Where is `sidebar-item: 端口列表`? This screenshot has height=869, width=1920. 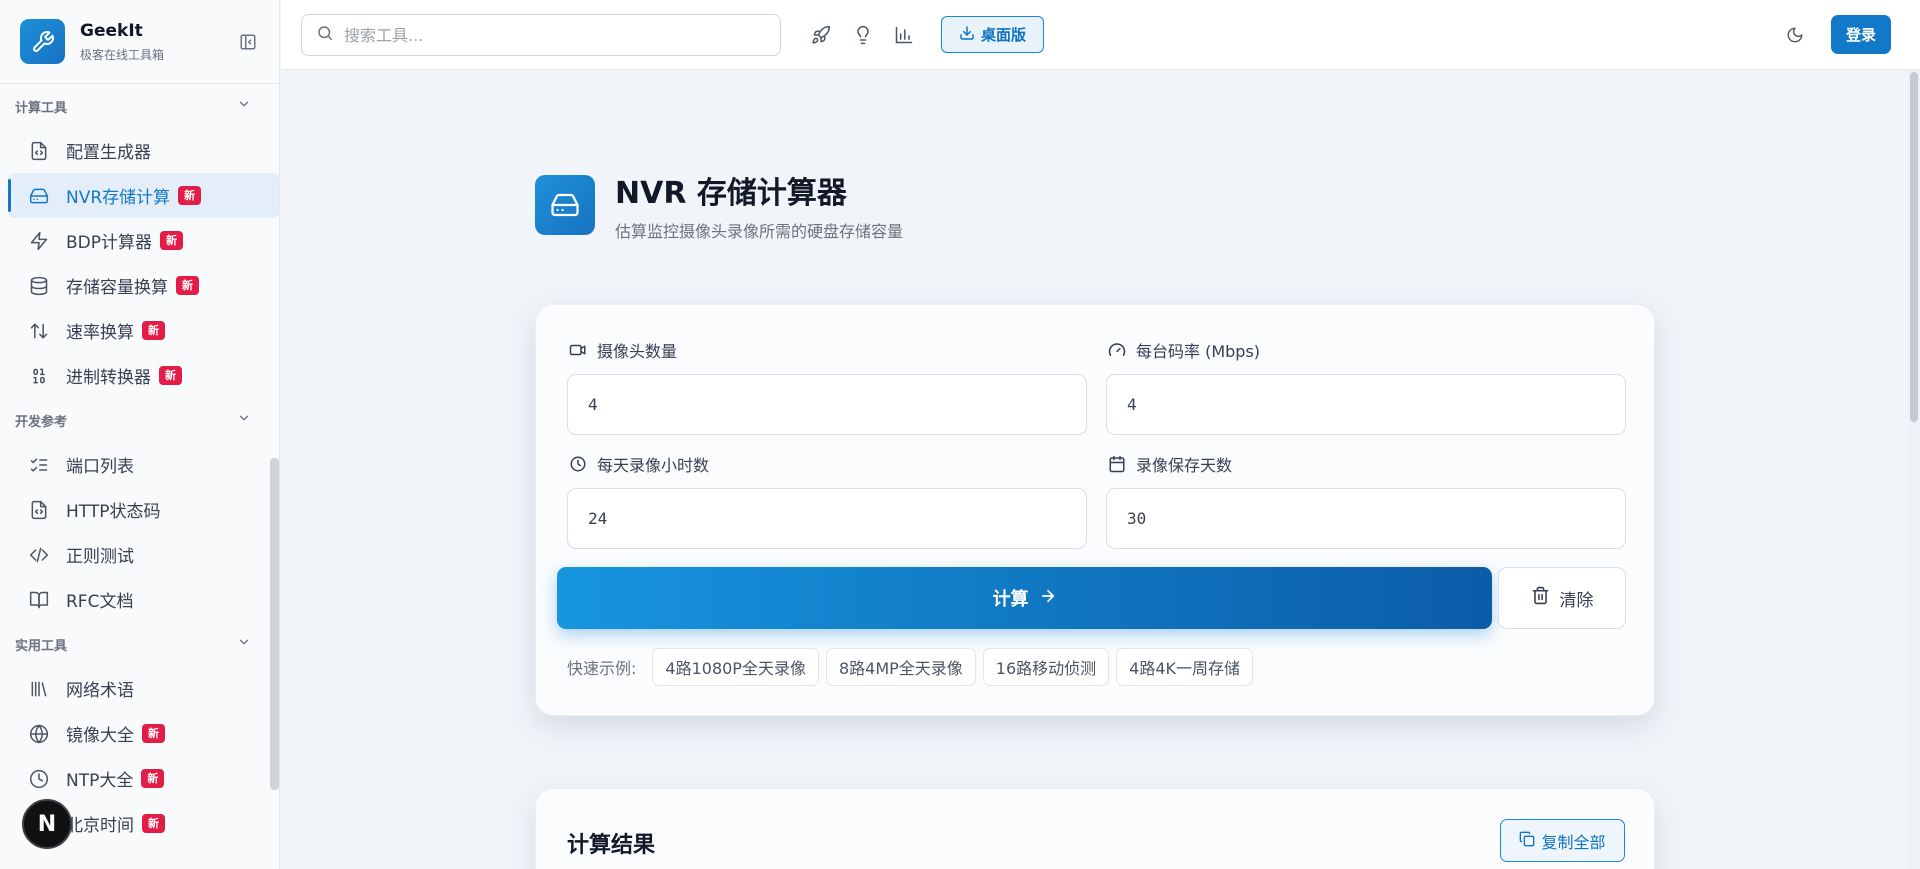
sidebar-item: 端口列表 is located at coordinates (139, 464).